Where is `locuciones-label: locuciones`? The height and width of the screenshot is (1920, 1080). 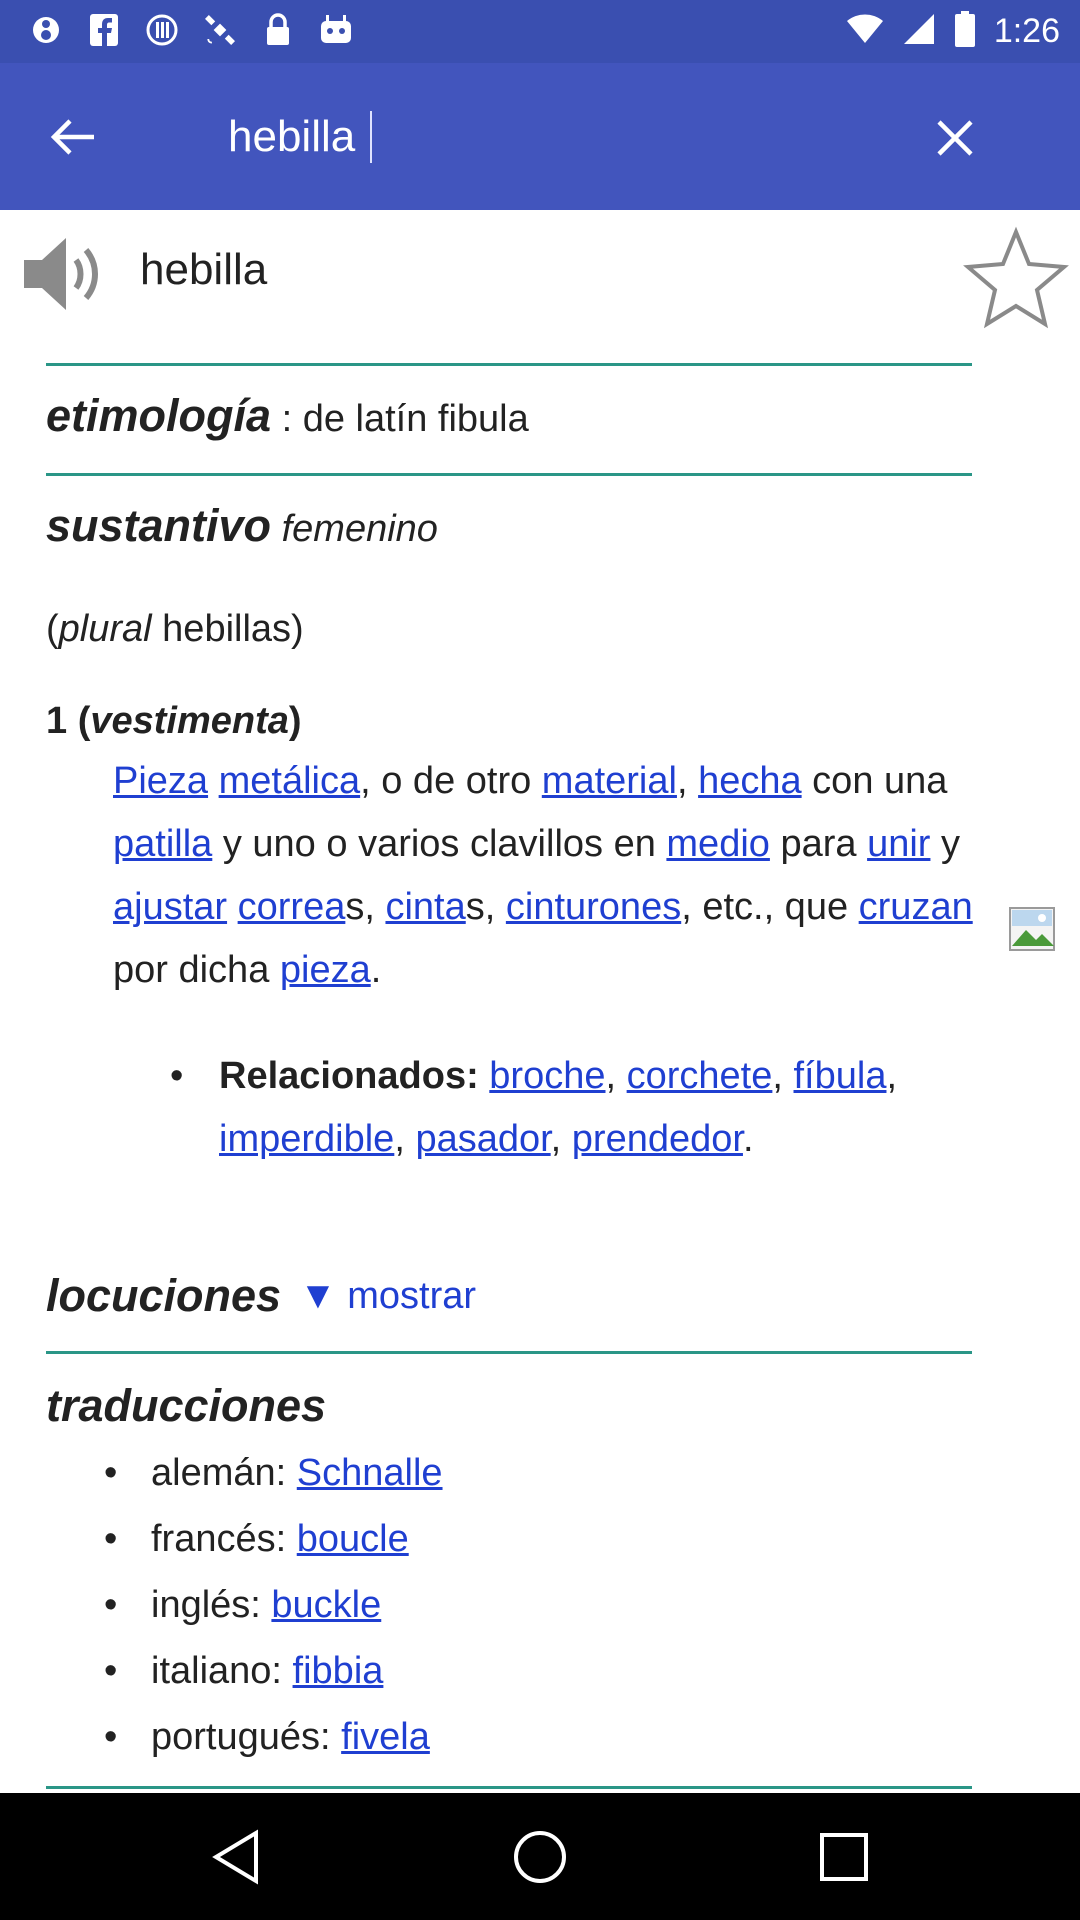
locuciones-label: locuciones is located at coordinates (164, 1295).